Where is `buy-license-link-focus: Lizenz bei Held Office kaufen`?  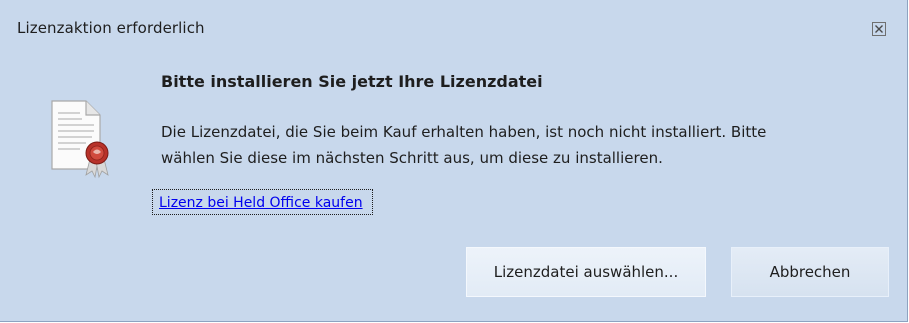 buy-license-link-focus: Lizenz bei Held Office kaufen is located at coordinates (262, 202).